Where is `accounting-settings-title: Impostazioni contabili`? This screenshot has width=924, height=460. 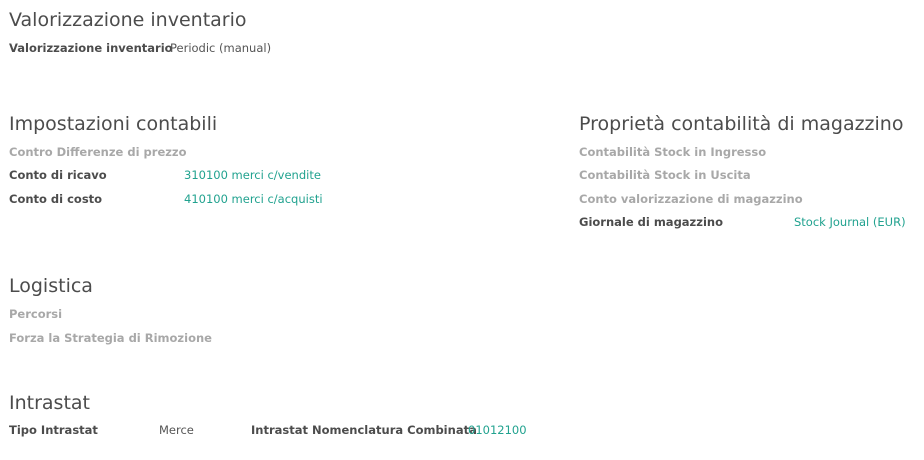 accounting-settings-title: Impostazioni contabili is located at coordinates (113, 124).